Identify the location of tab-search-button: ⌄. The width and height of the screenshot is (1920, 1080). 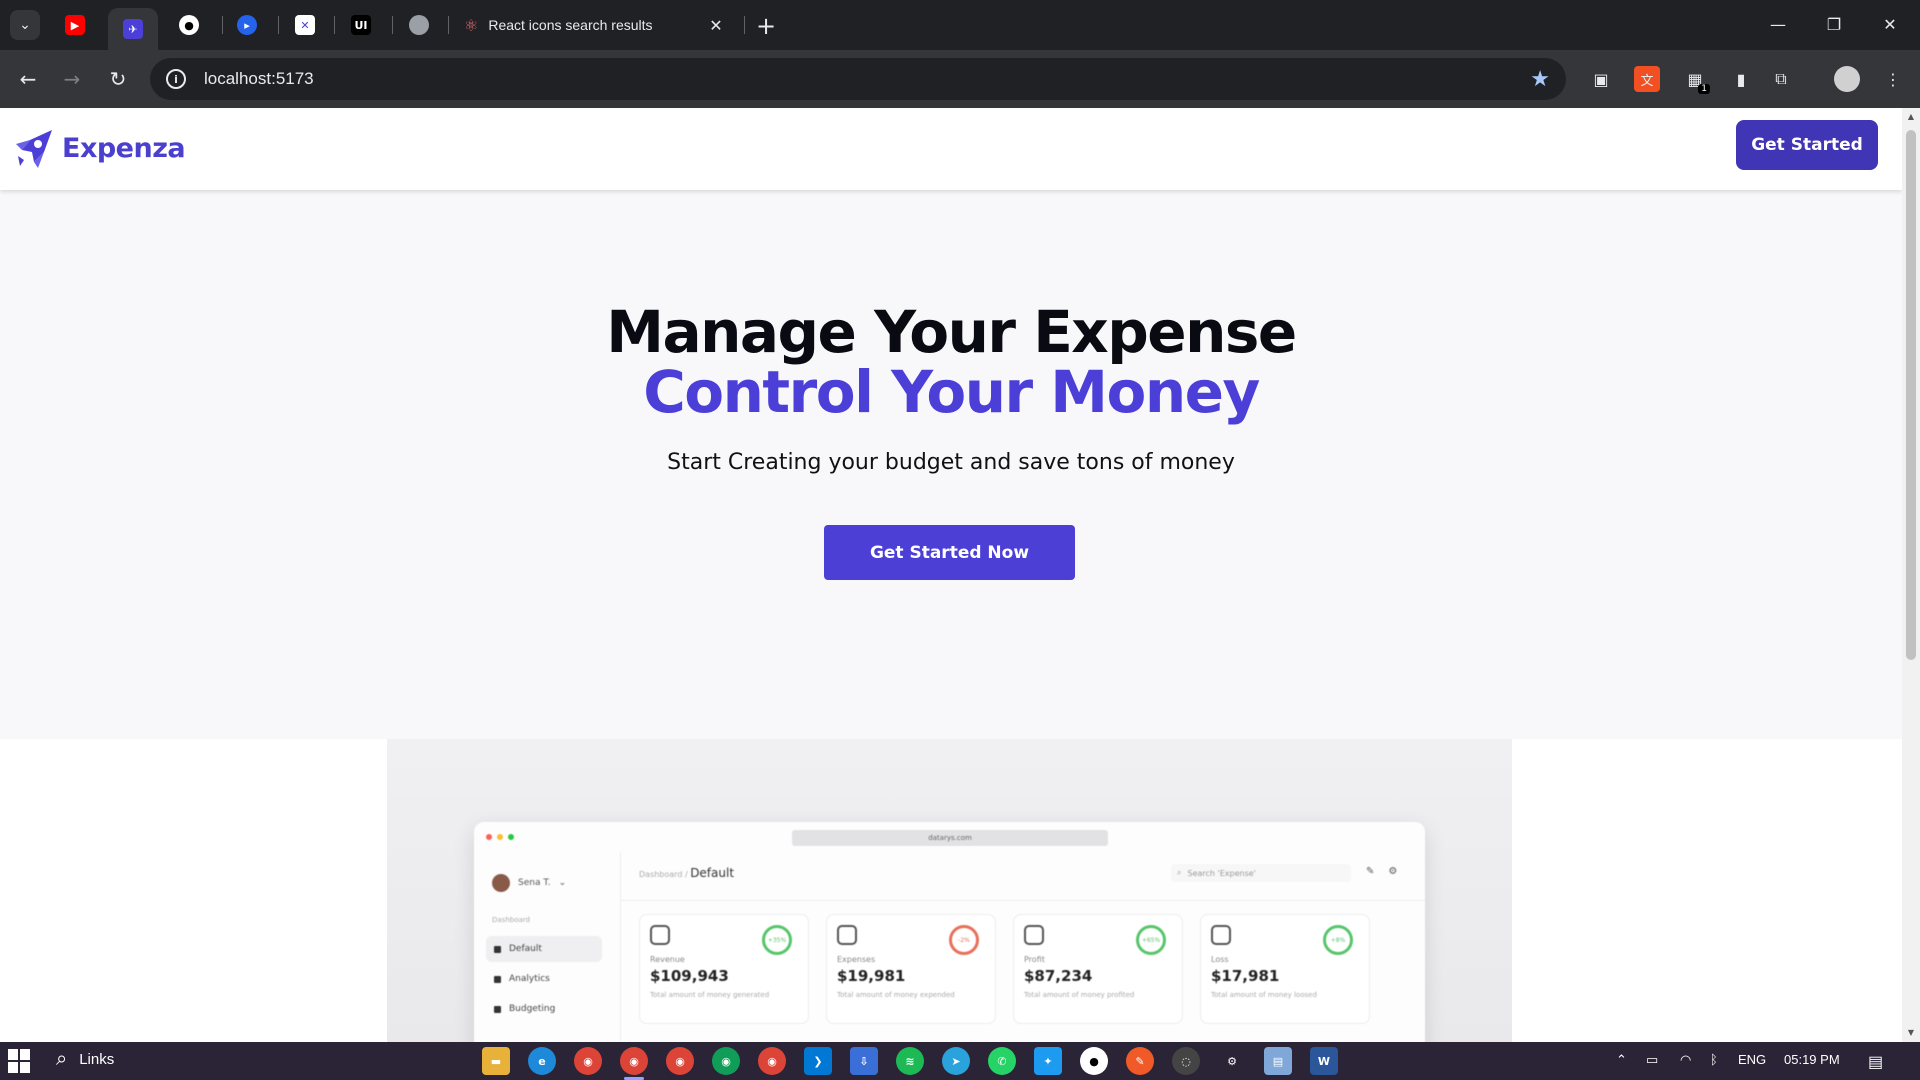
(25, 25).